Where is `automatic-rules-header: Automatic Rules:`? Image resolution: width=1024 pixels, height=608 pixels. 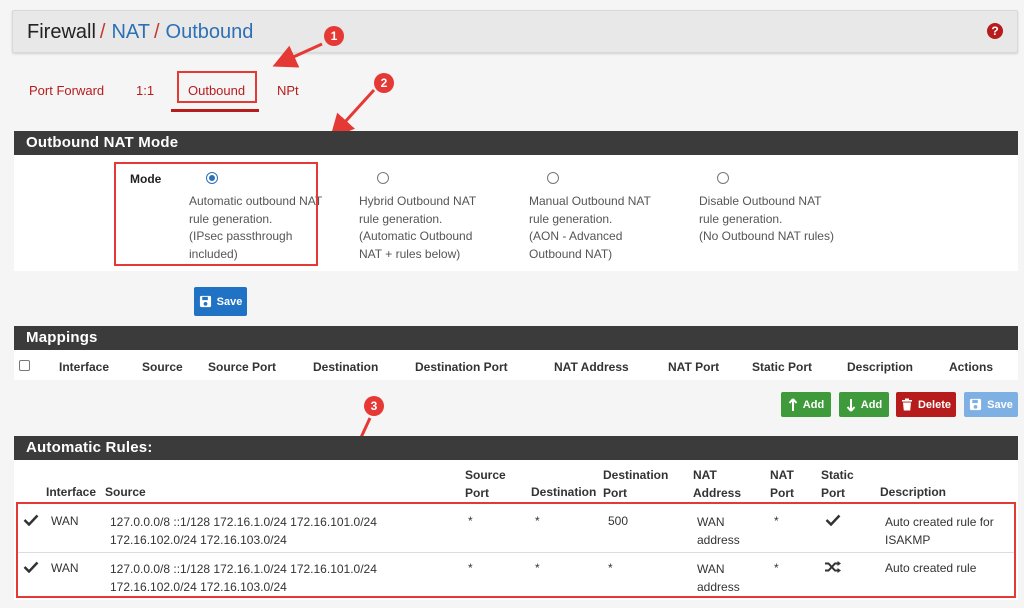 automatic-rules-header: Automatic Rules: is located at coordinates (516, 448).